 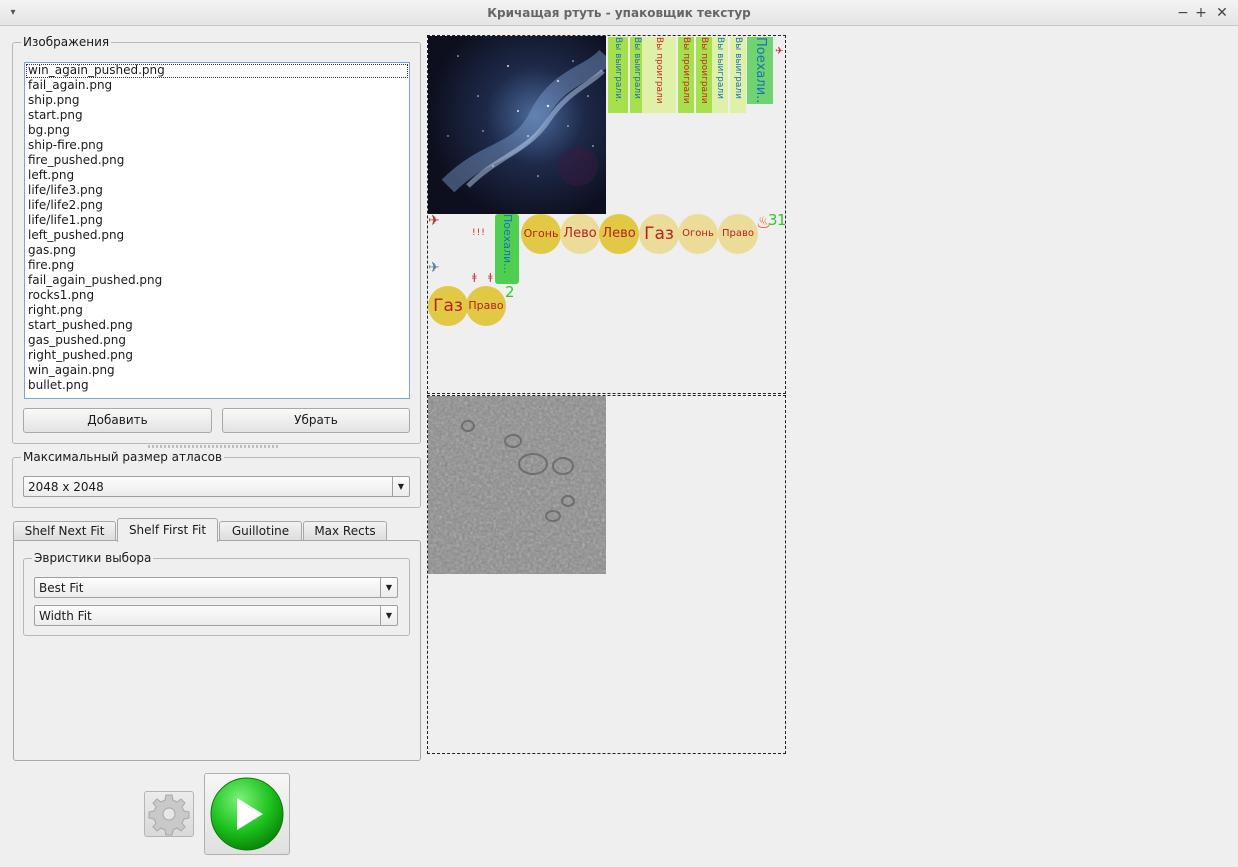 I want to click on list-item: fail_again_pushed.png, so click(x=217, y=280).